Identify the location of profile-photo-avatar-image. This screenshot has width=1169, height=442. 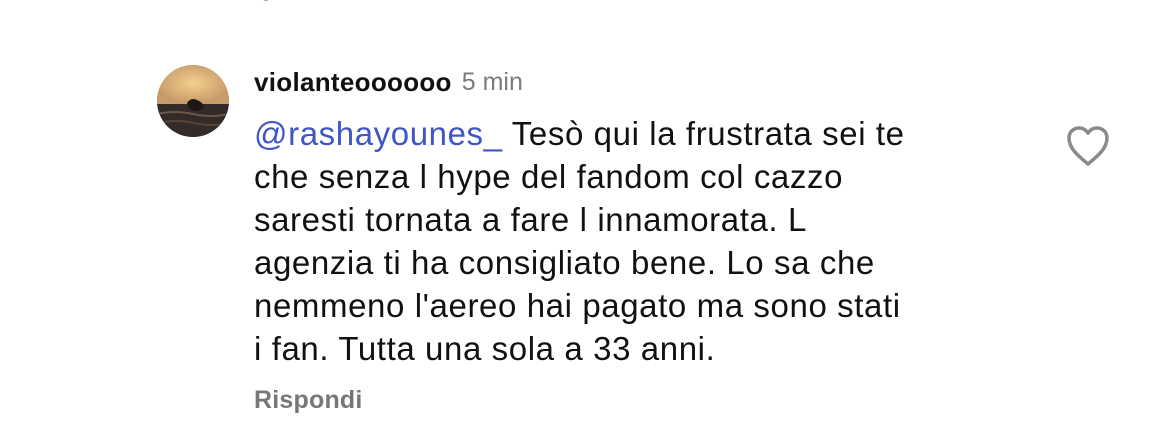
(193, 101).